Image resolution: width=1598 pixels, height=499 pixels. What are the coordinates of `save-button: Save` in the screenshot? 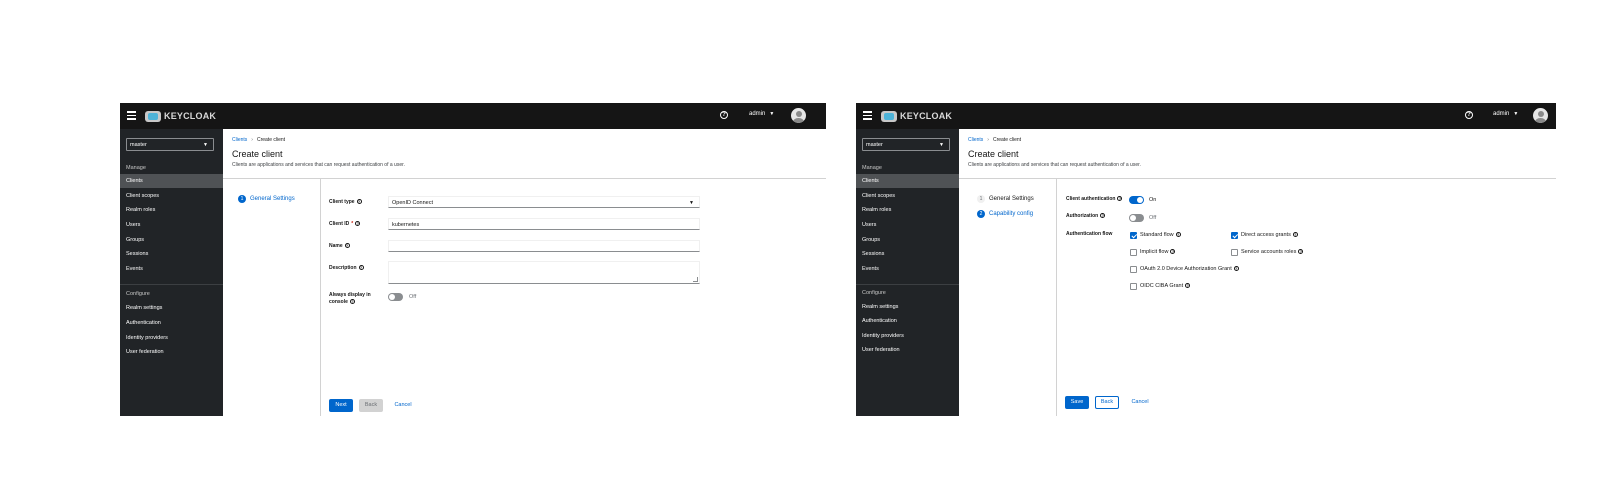 It's located at (1077, 402).